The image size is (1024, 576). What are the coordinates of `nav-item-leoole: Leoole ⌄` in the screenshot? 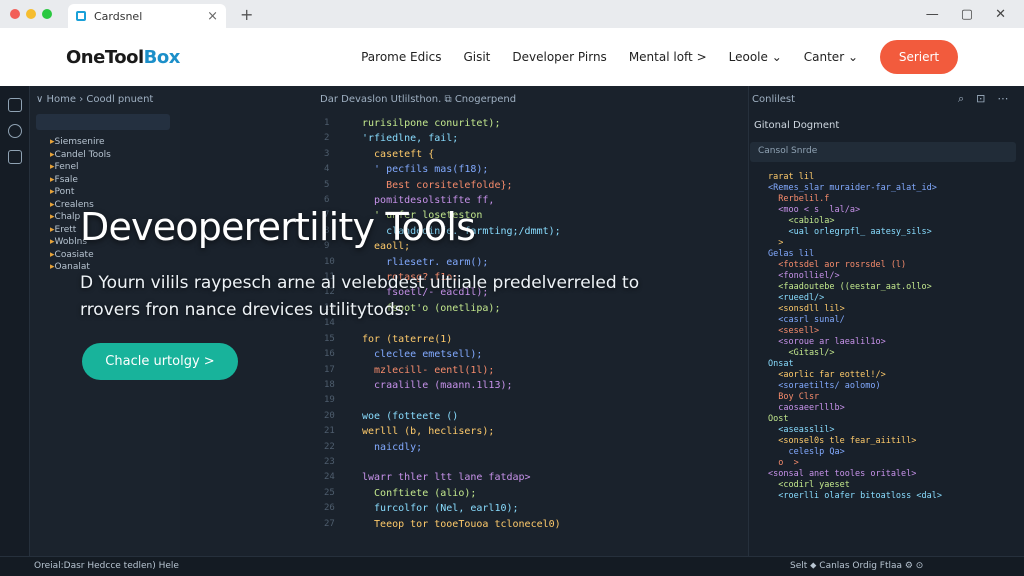 It's located at (755, 57).